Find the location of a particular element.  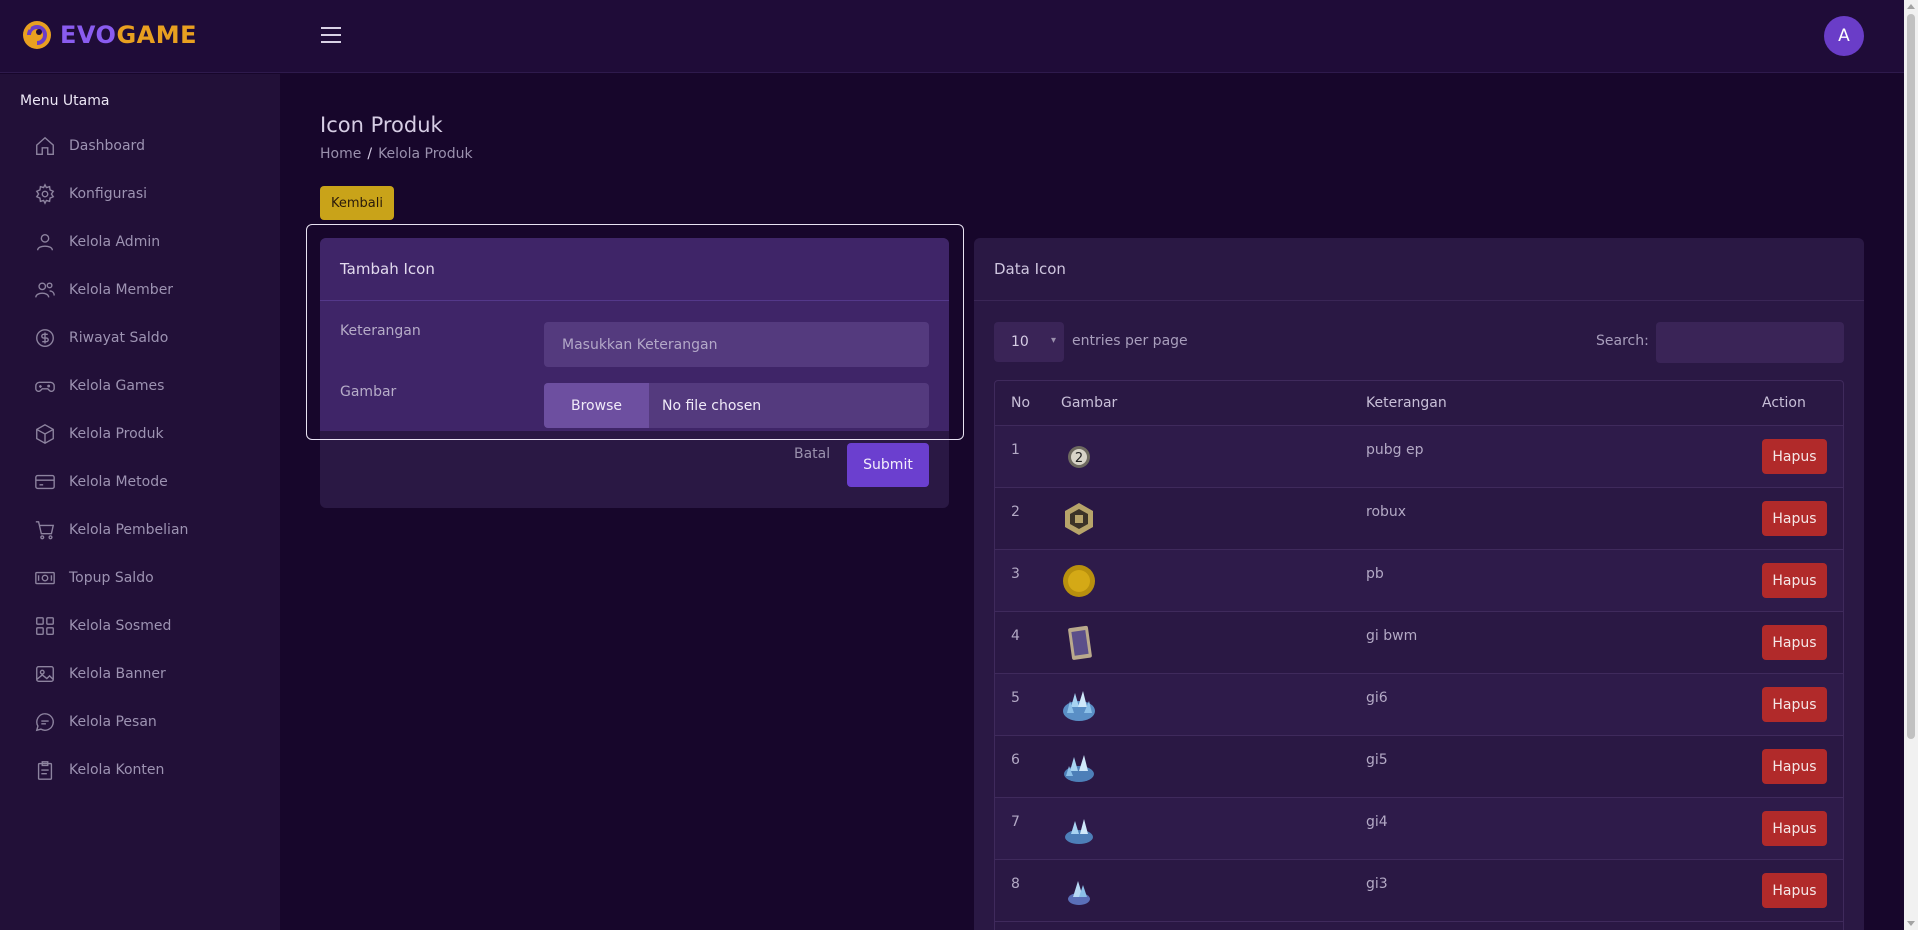

sidebar-item-kelola-games: Kelola Games is located at coordinates (99, 386).